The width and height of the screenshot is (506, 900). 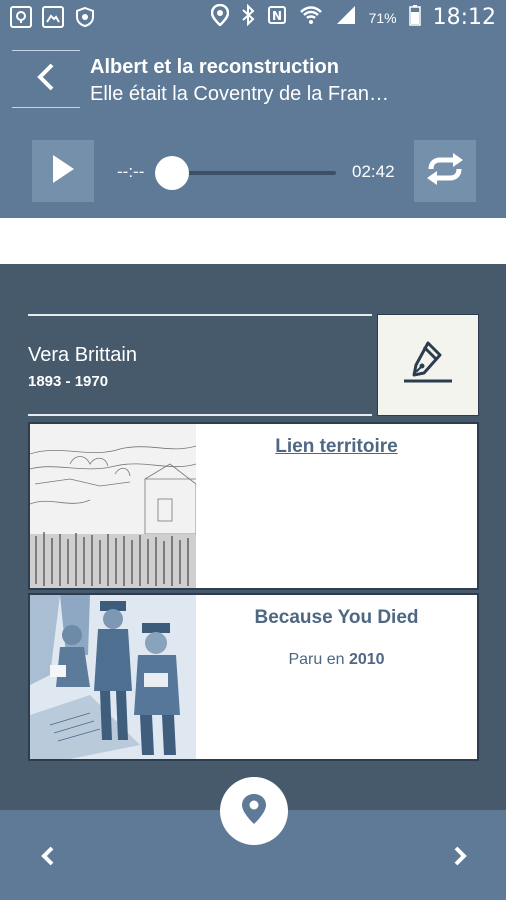 I want to click on status-bar: N 71% 18:12, so click(x=253, y=18).